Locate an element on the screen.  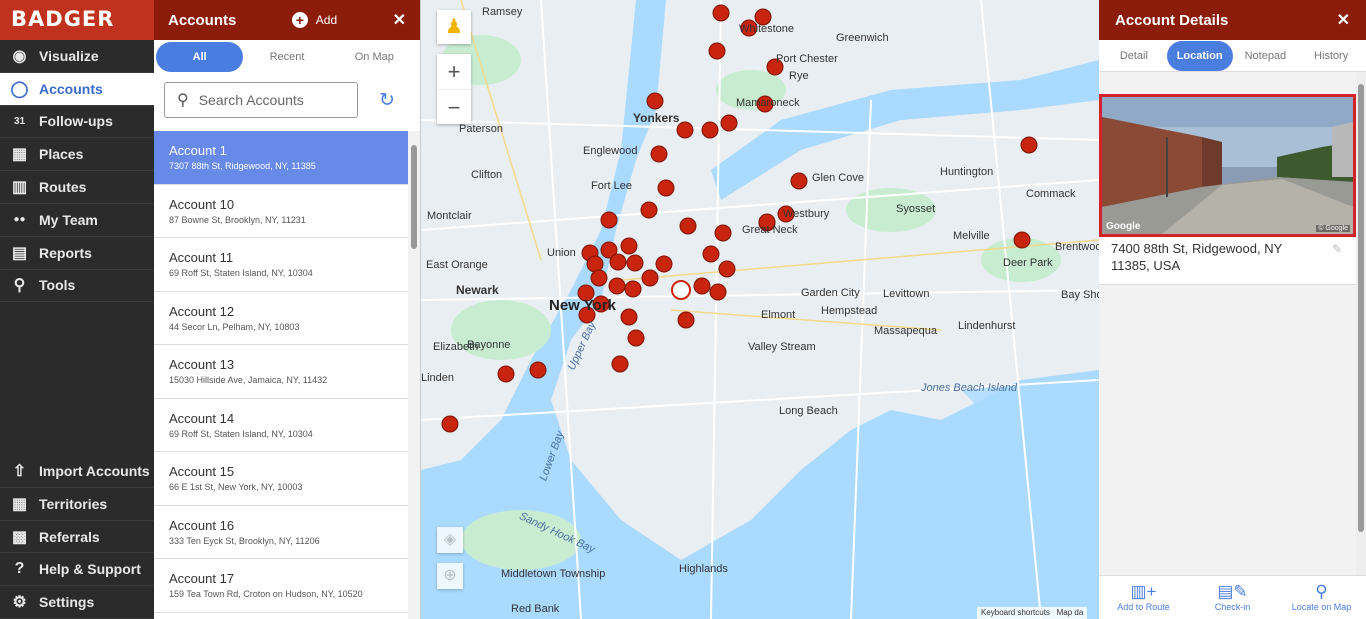
tab-recent: Recent is located at coordinates (286, 57).